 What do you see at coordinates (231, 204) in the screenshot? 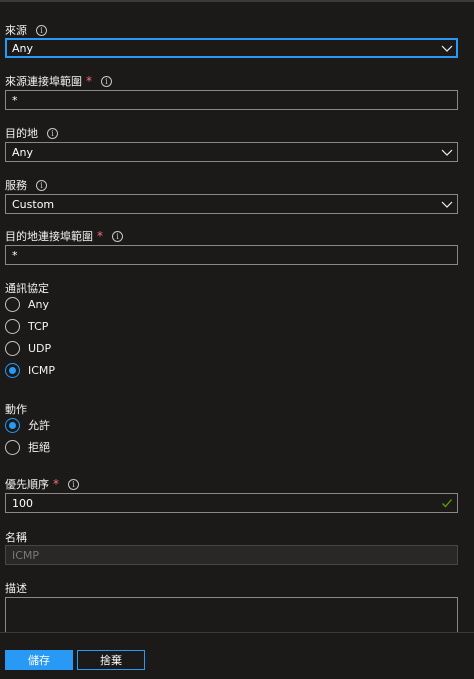
I see `service-dropdown: Custom` at bounding box center [231, 204].